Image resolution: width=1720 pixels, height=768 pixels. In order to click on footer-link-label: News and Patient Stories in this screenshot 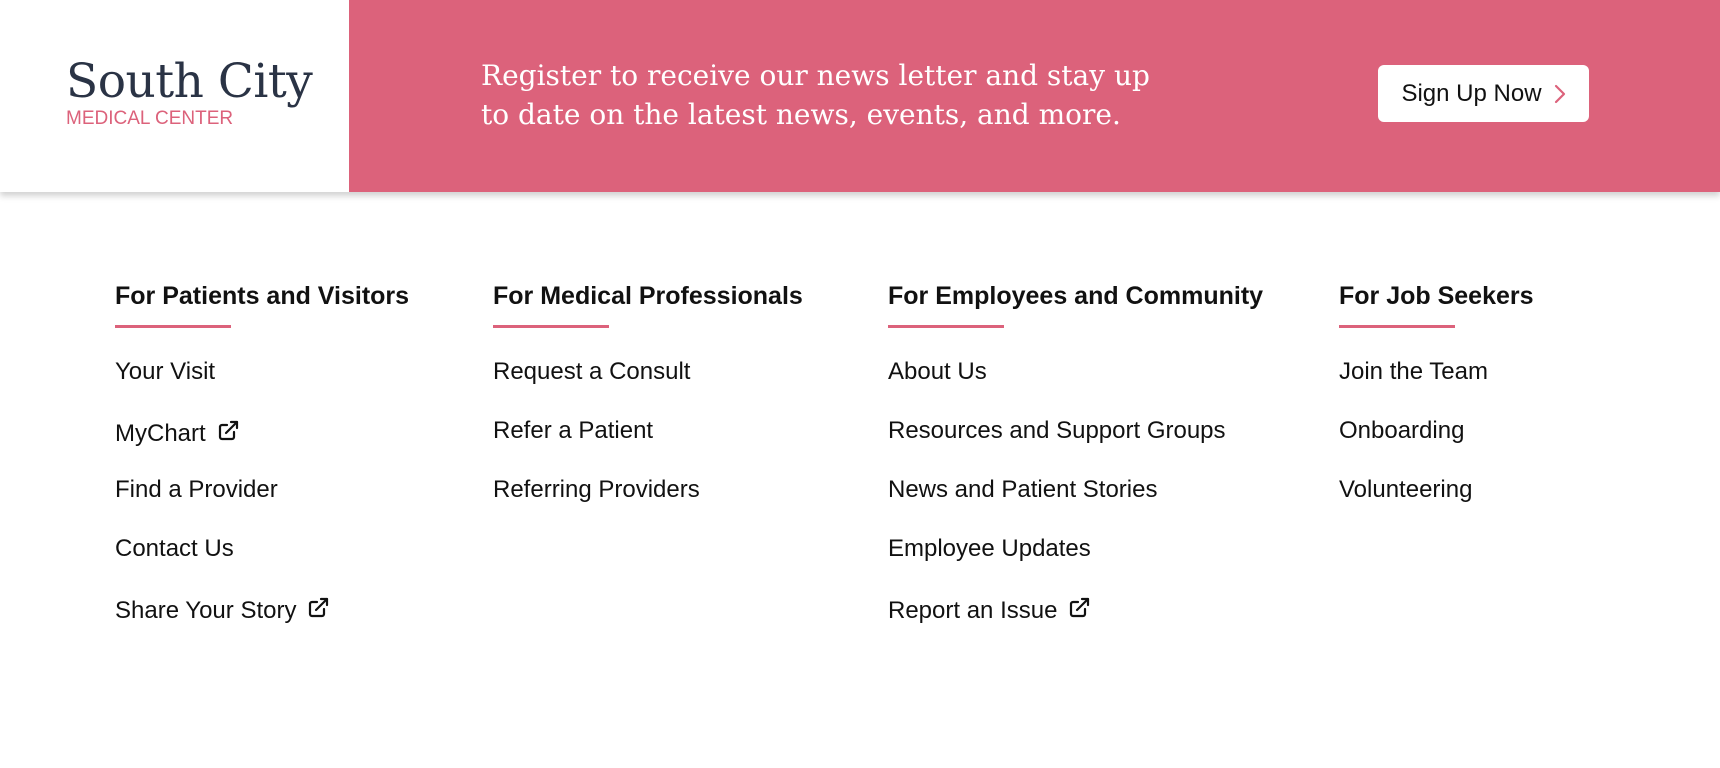, I will do `click(1023, 489)`.